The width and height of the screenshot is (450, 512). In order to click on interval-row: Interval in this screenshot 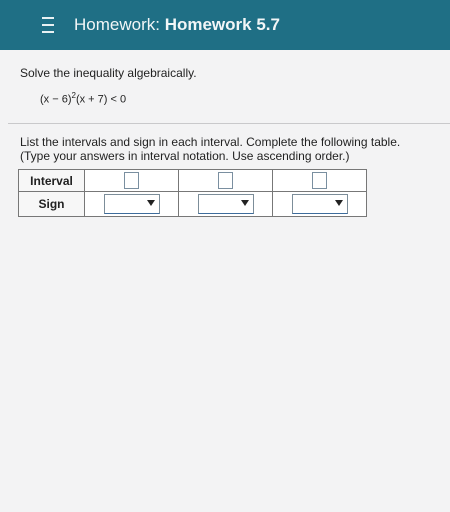, I will do `click(192, 180)`.